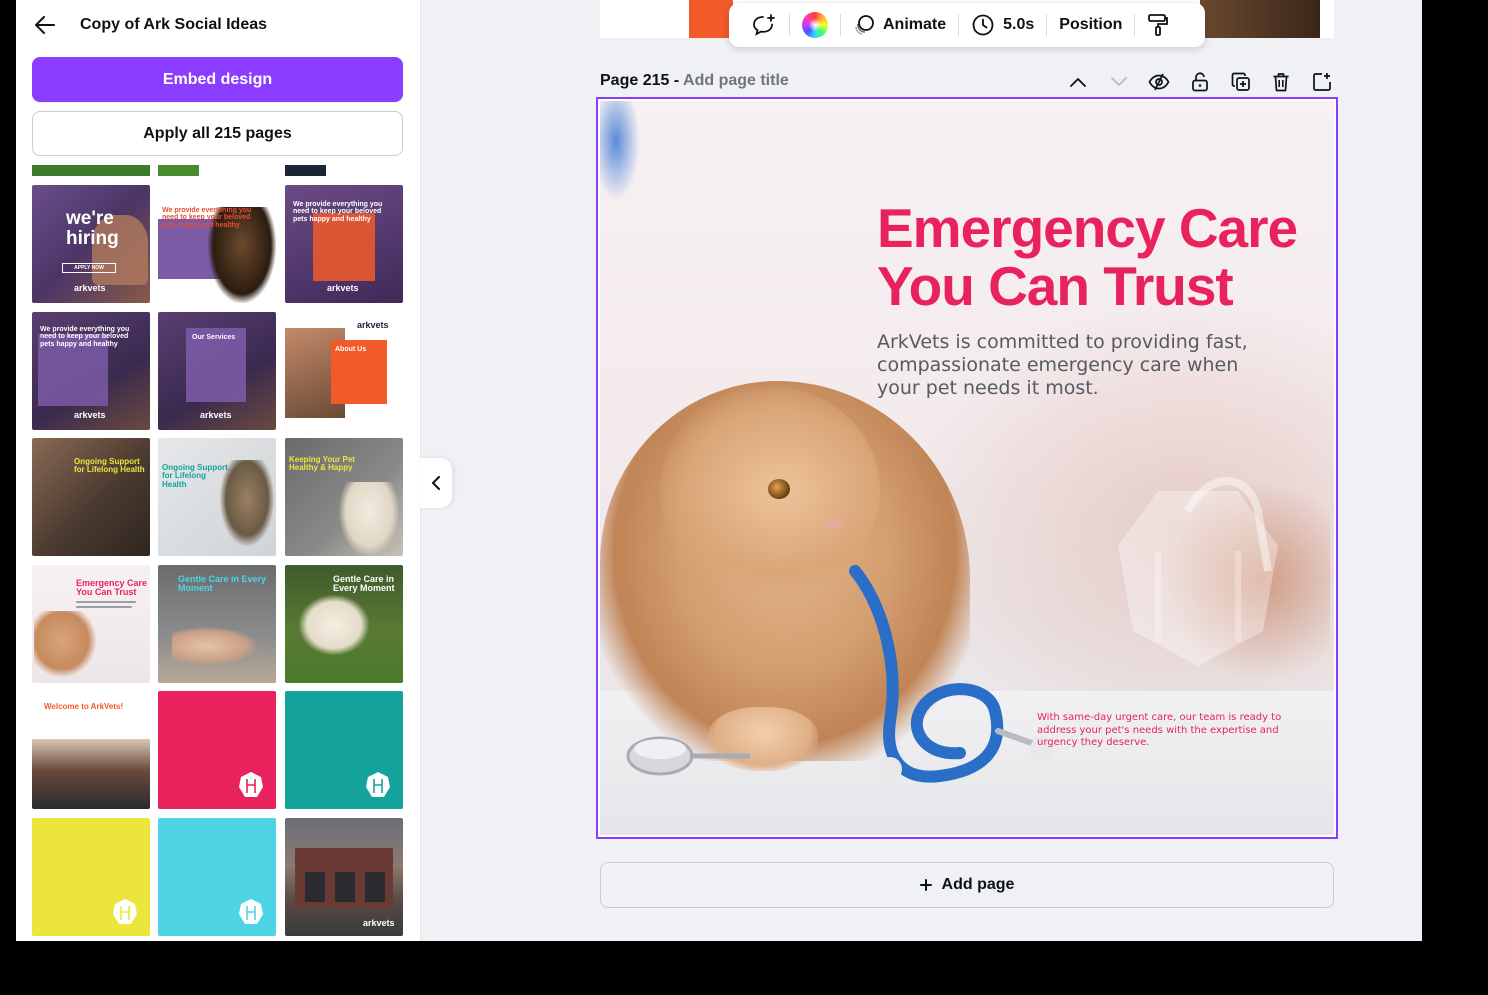 The image size is (1488, 995). I want to click on copy-style-button, so click(1158, 25).